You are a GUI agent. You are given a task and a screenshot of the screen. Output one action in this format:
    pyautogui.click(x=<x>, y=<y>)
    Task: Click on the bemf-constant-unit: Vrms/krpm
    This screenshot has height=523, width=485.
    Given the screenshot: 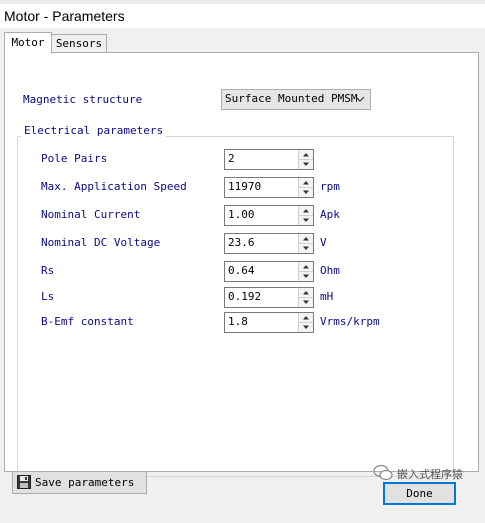 What is the action you would take?
    pyautogui.click(x=350, y=321)
    